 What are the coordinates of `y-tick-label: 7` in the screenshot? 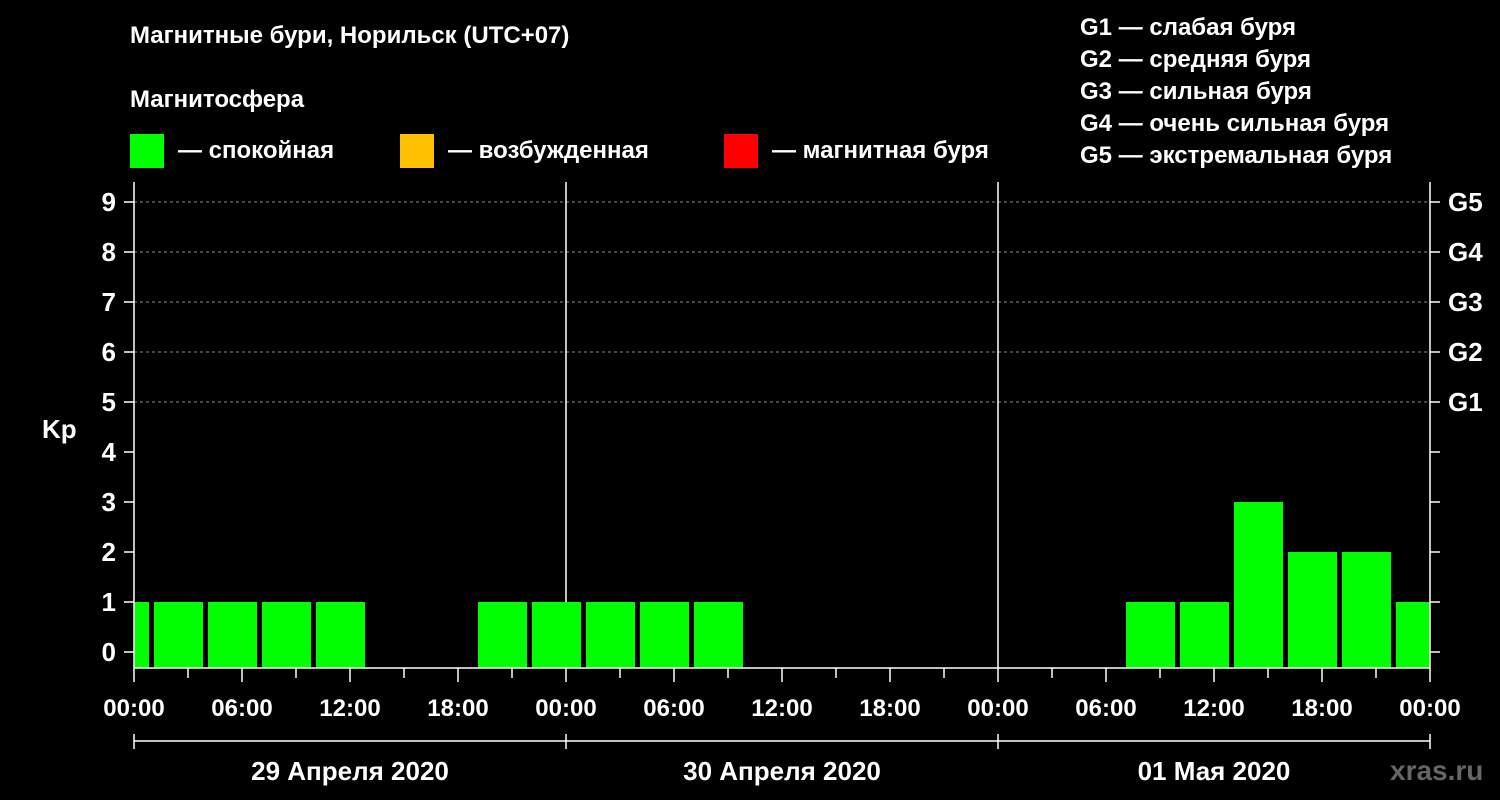 It's located at (109, 302).